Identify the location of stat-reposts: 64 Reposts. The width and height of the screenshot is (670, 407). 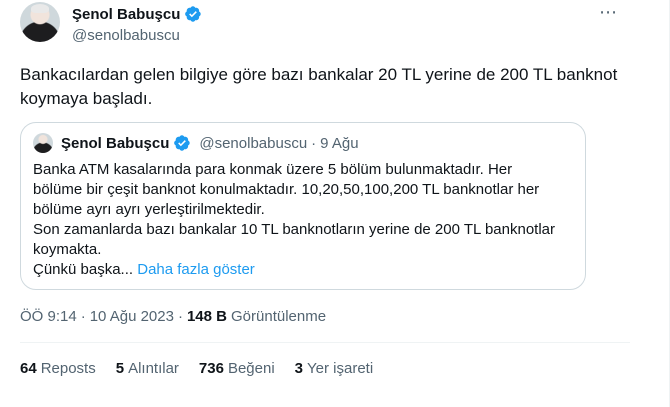
(58, 368).